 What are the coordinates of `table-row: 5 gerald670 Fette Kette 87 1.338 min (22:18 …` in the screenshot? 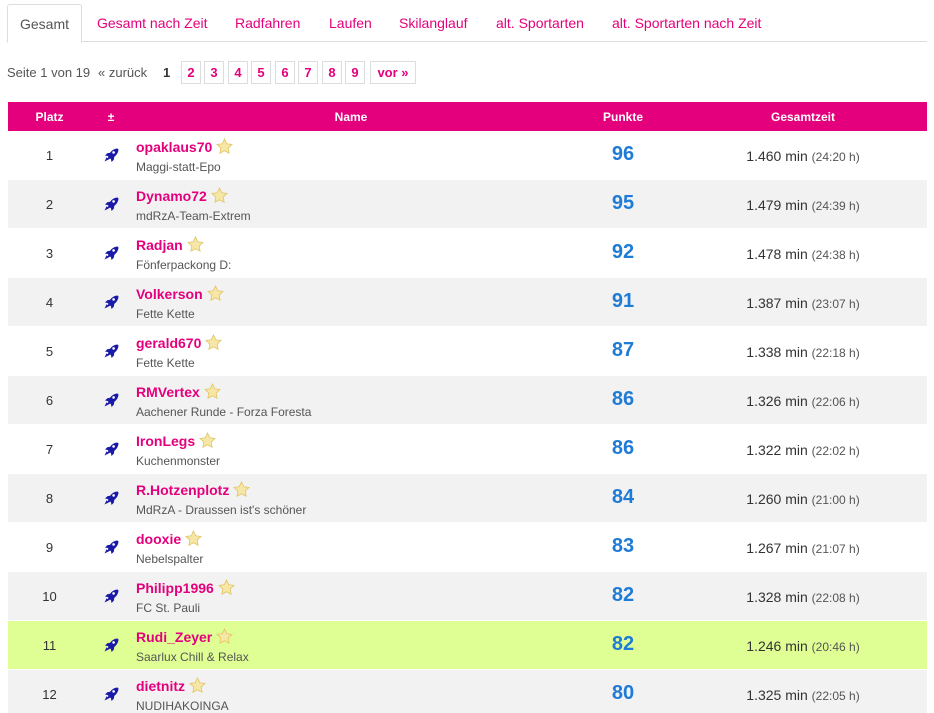 It's located at (467, 351).